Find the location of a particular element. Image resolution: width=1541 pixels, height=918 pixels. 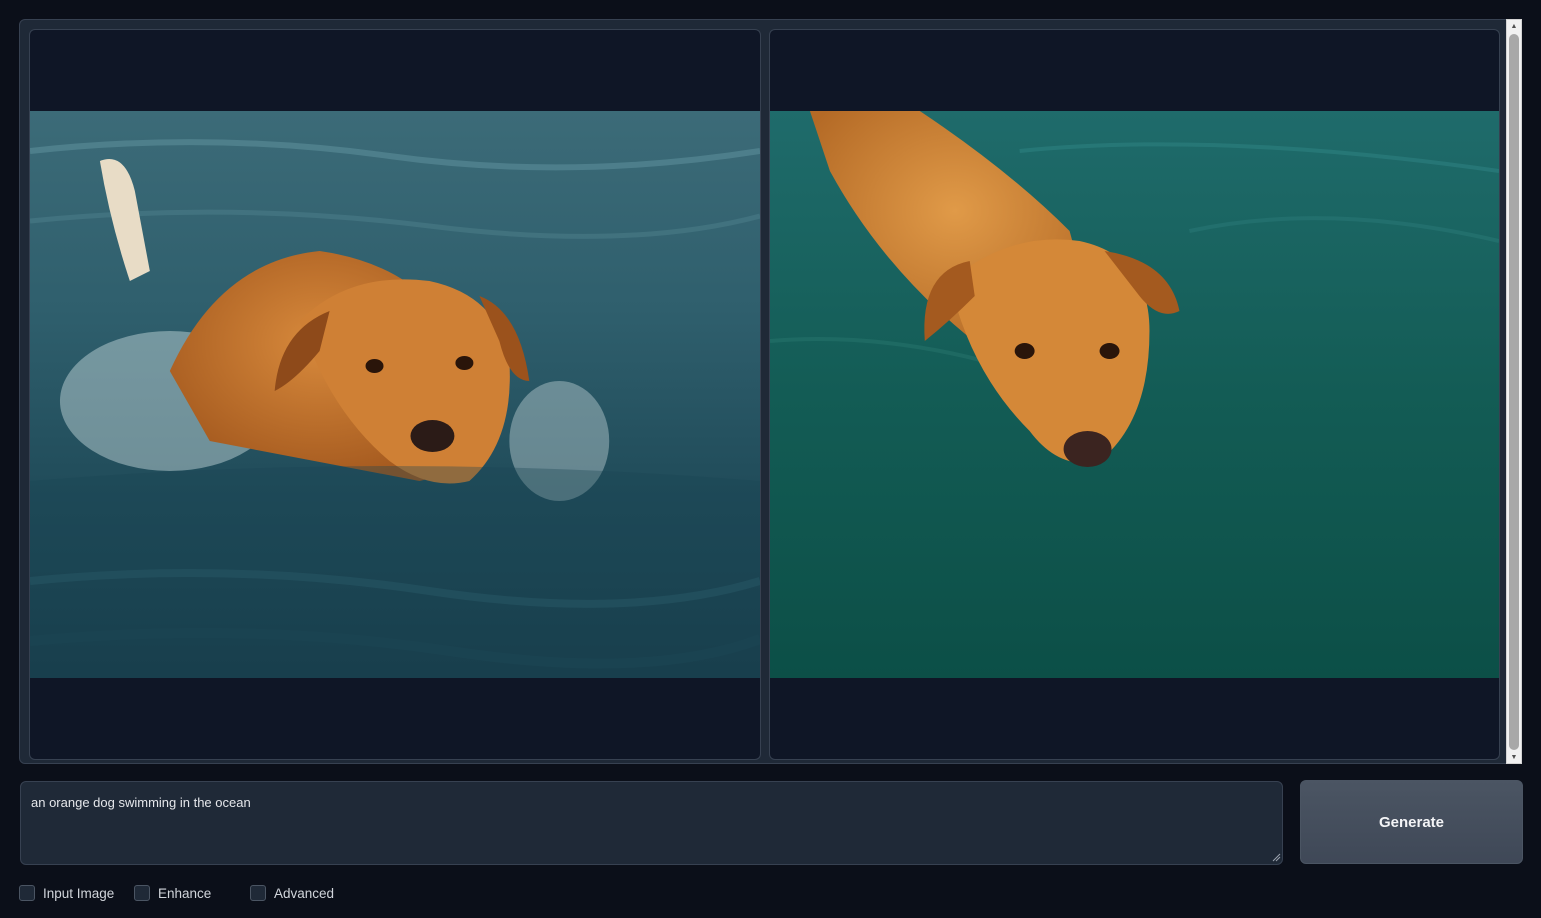

scroll-down-icon: ▼ is located at coordinates (1514, 757).